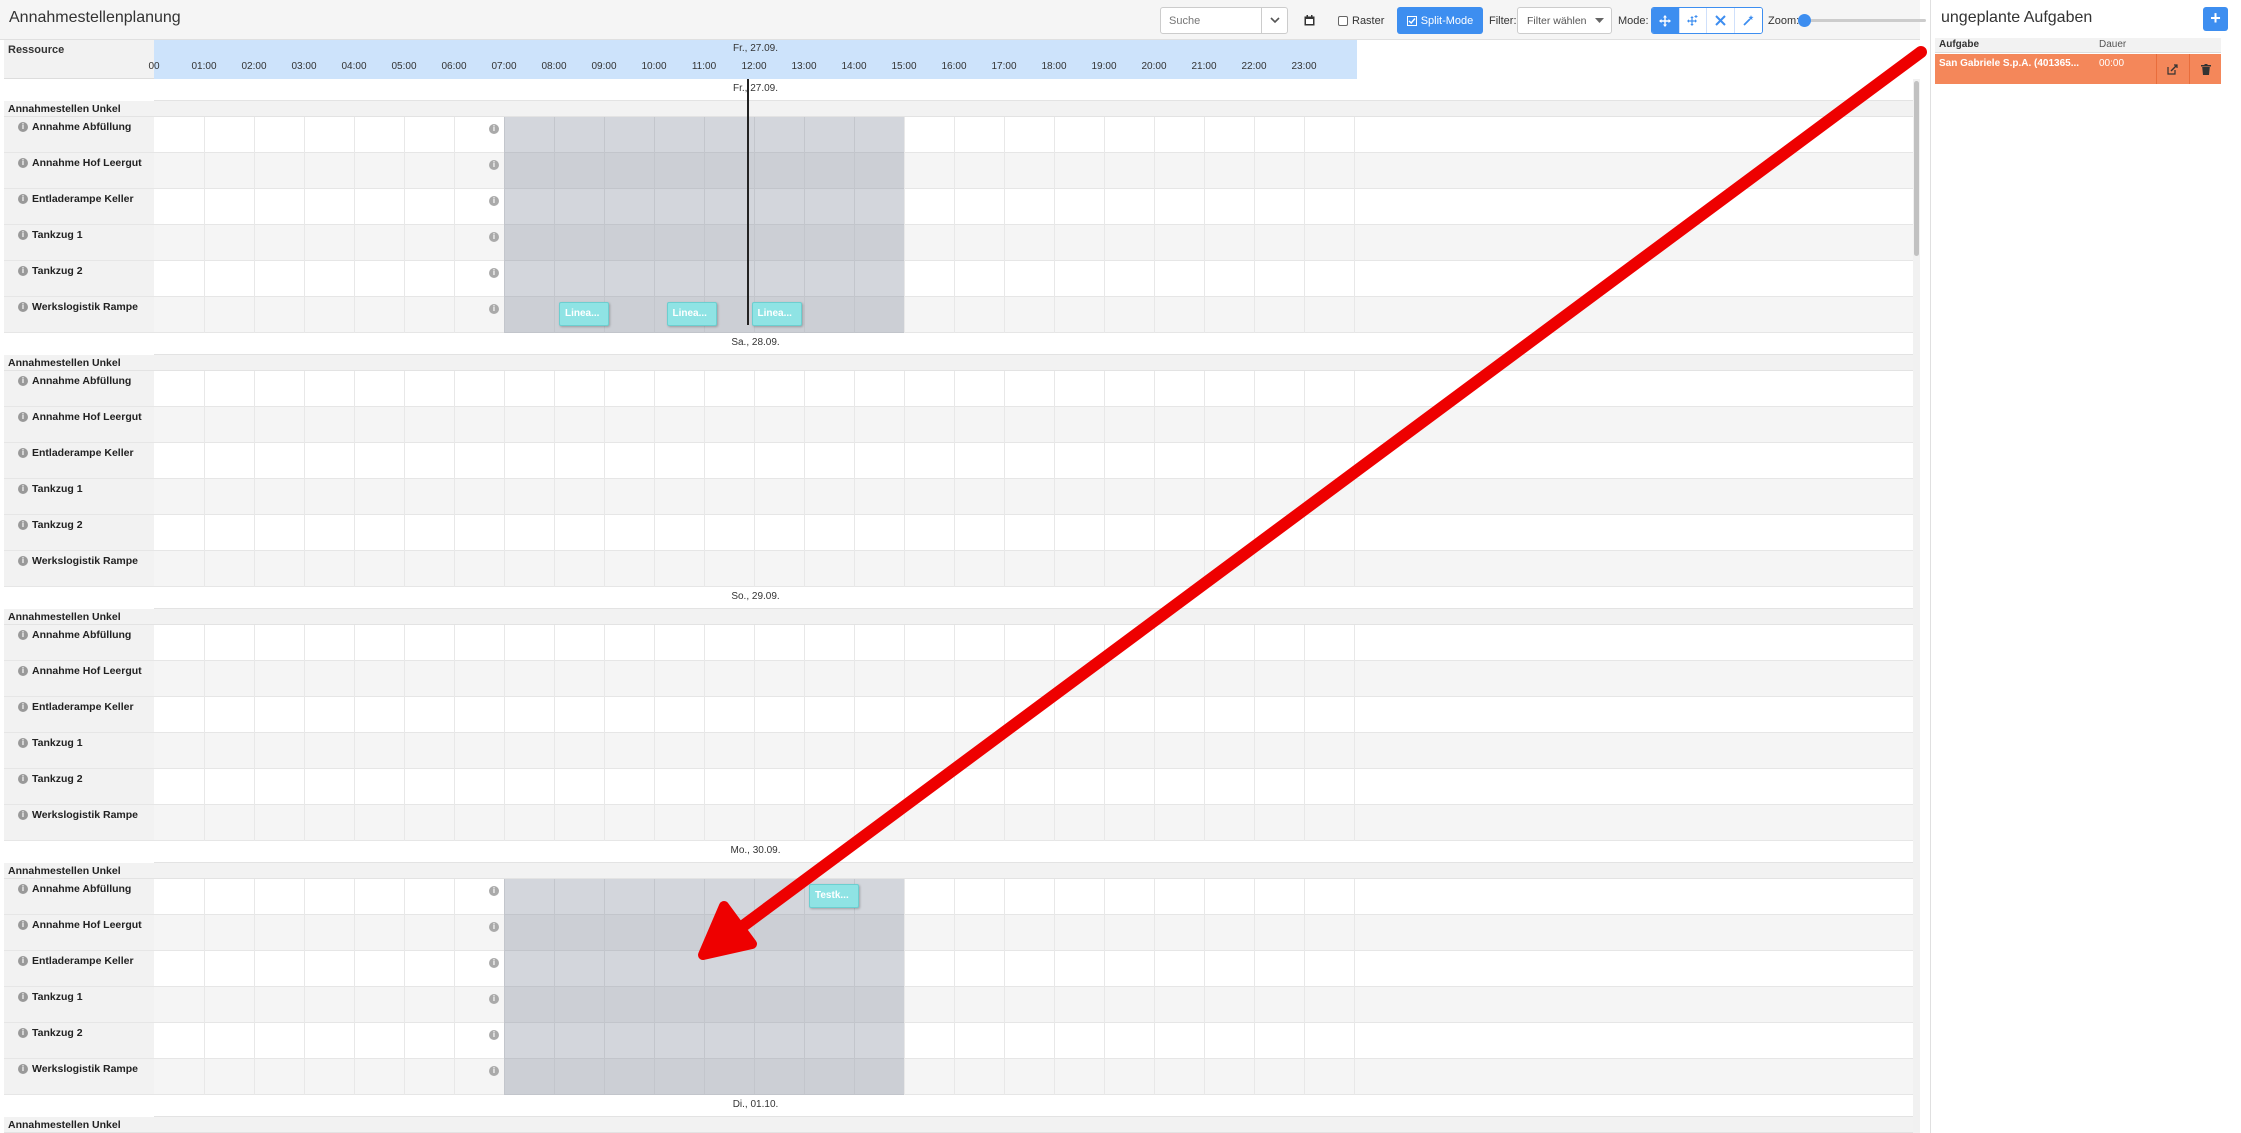 This screenshot has height=1133, width=2241. I want to click on move-mode-button, so click(1666, 20).